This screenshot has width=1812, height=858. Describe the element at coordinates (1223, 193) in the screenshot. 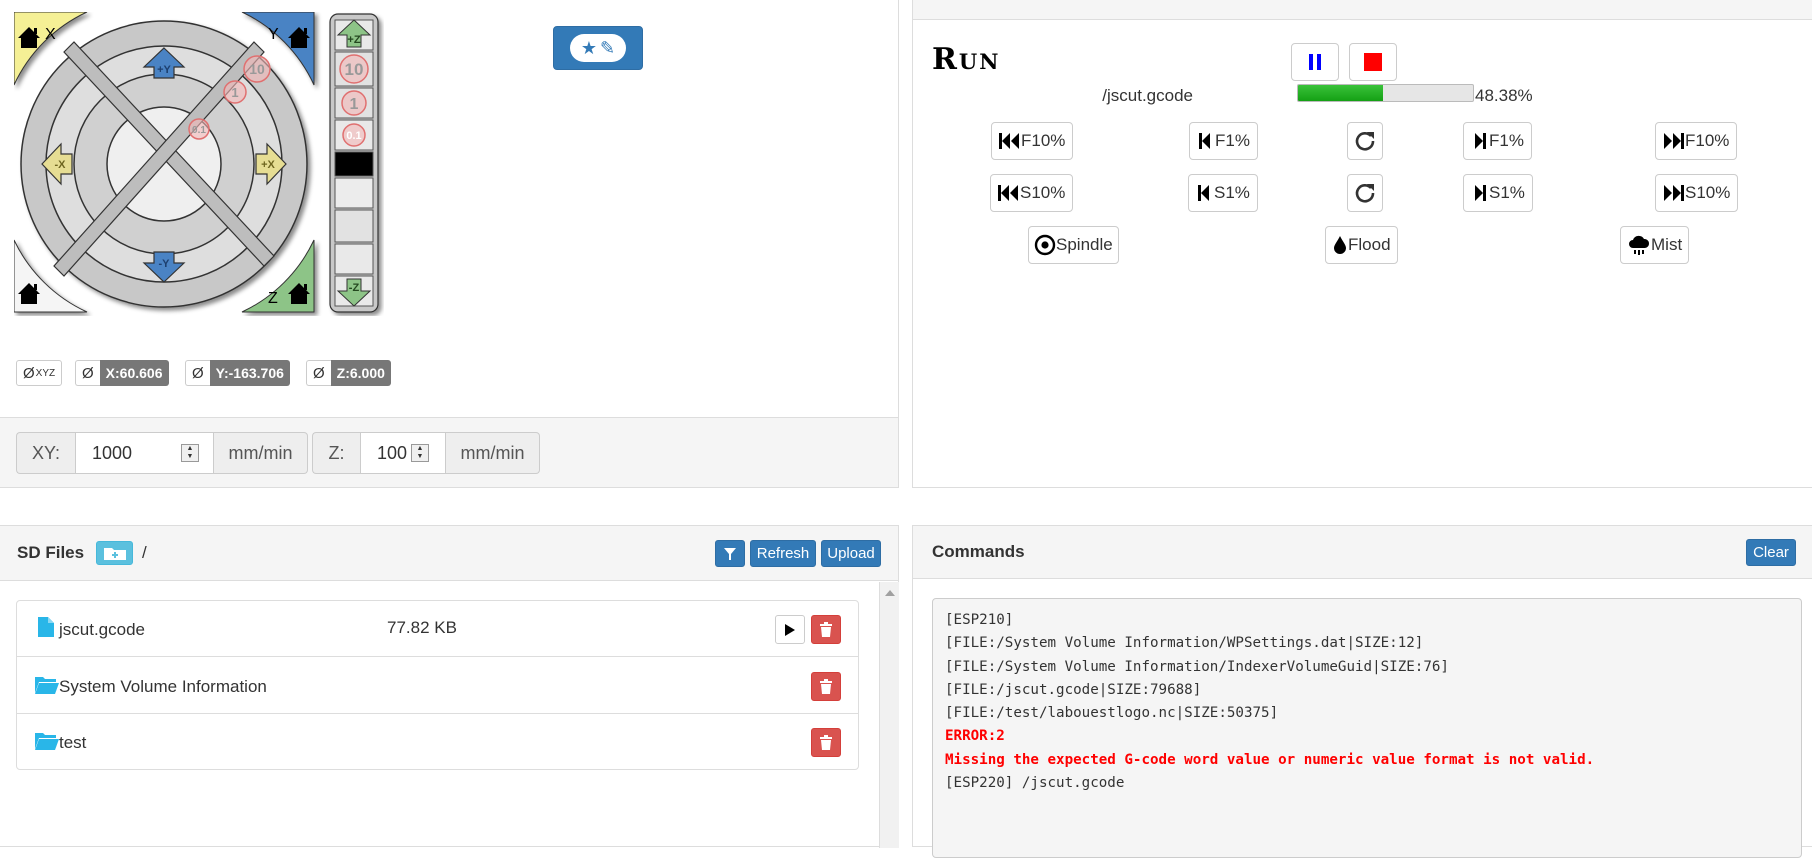

I see `speed-minus-1-button: S1%` at that location.